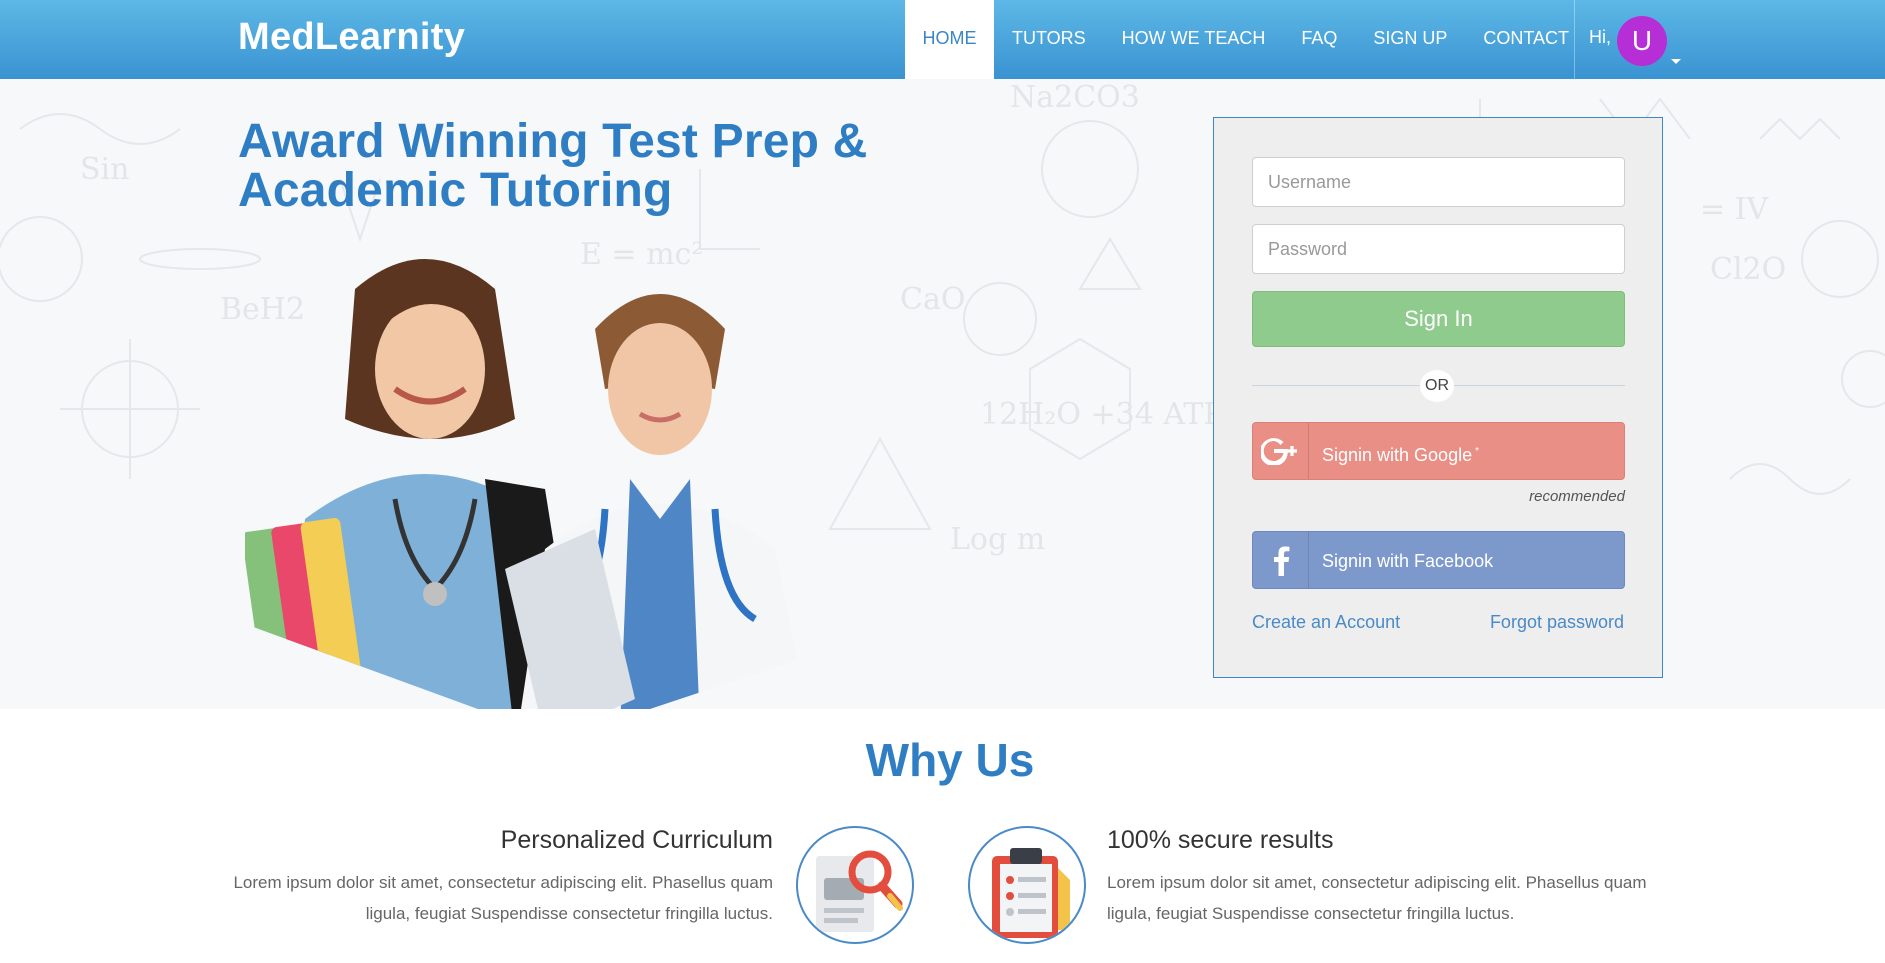  Describe the element at coordinates (1049, 39) in the screenshot. I see `nav-tutors: TUTORS` at that location.